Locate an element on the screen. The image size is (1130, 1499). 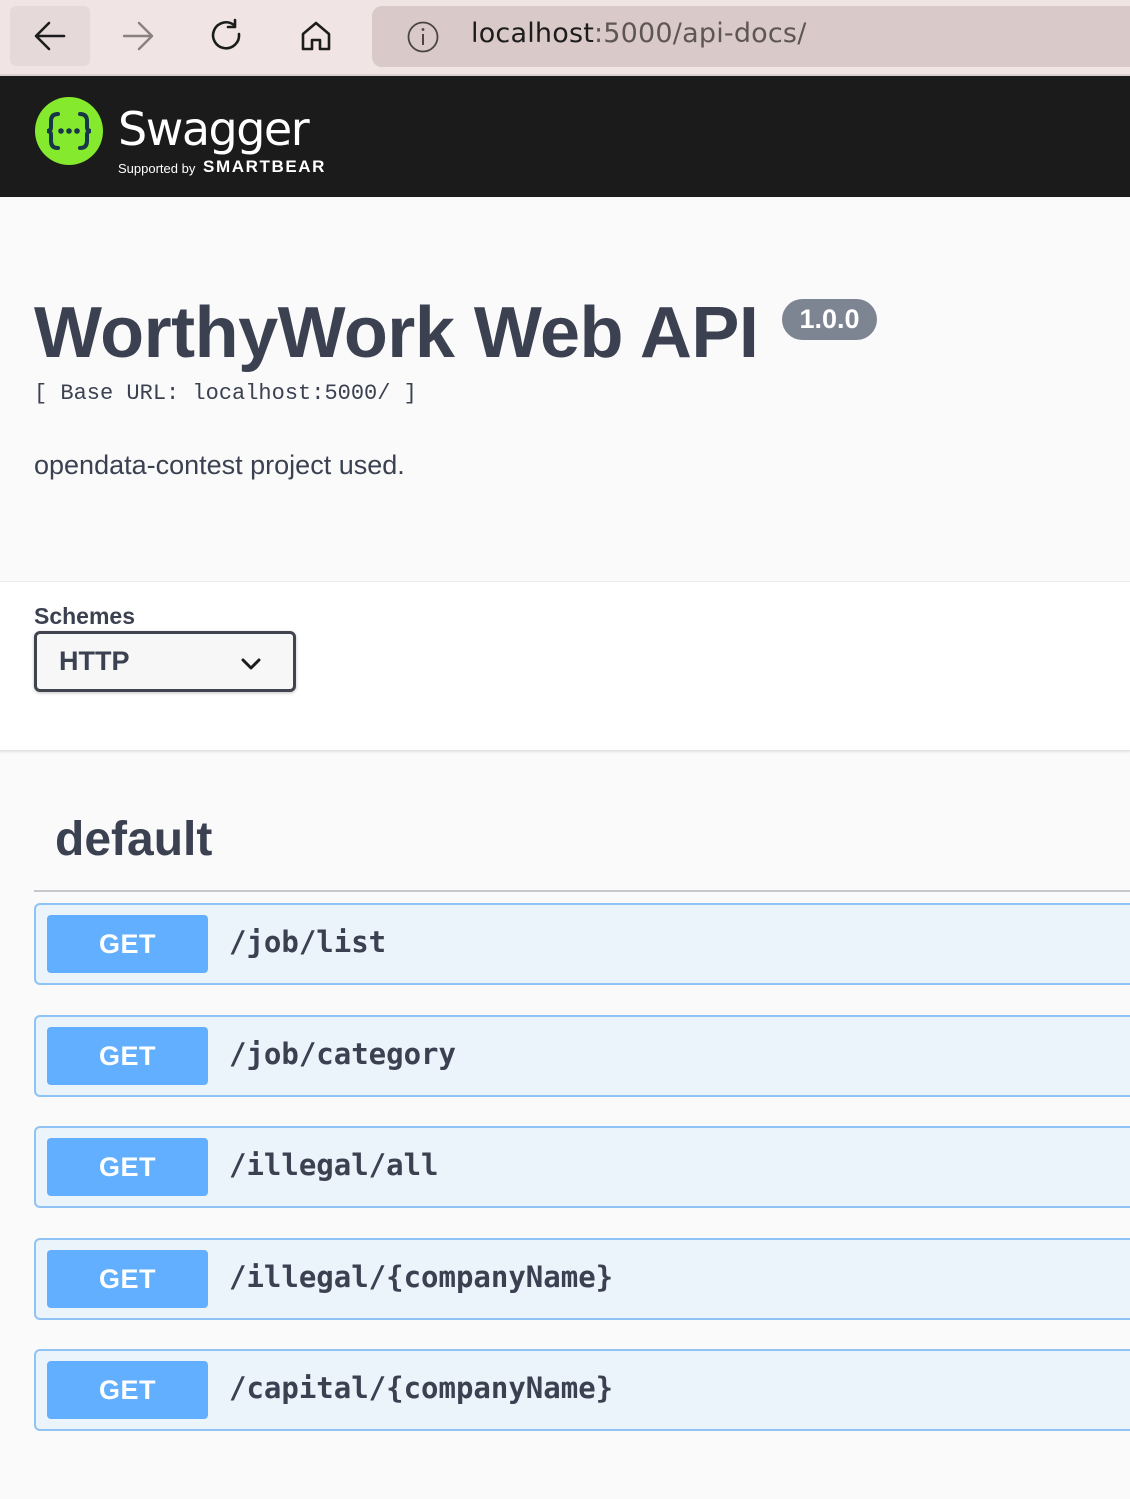
arrow-right-icon is located at coordinates (138, 36).